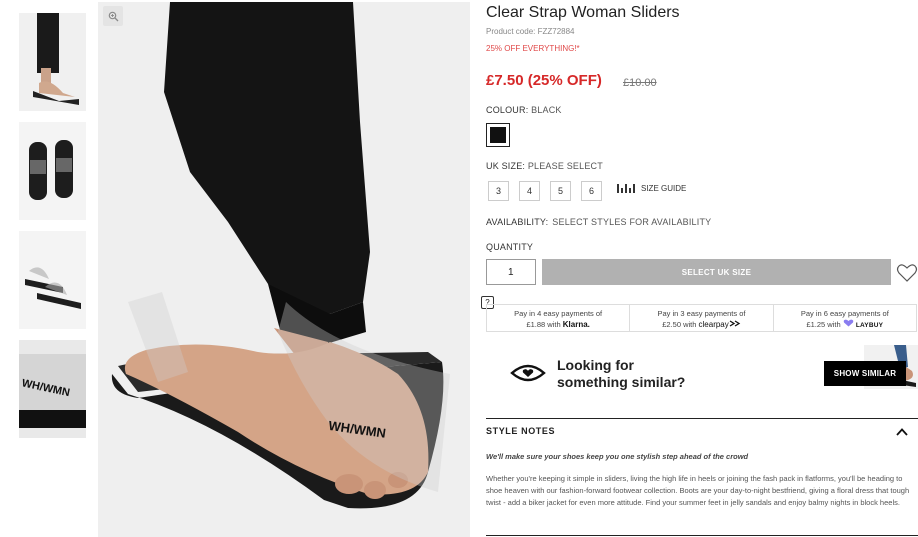 This screenshot has width=918, height=537. I want to click on product-code: Product code: FZZ72884, so click(530, 31).